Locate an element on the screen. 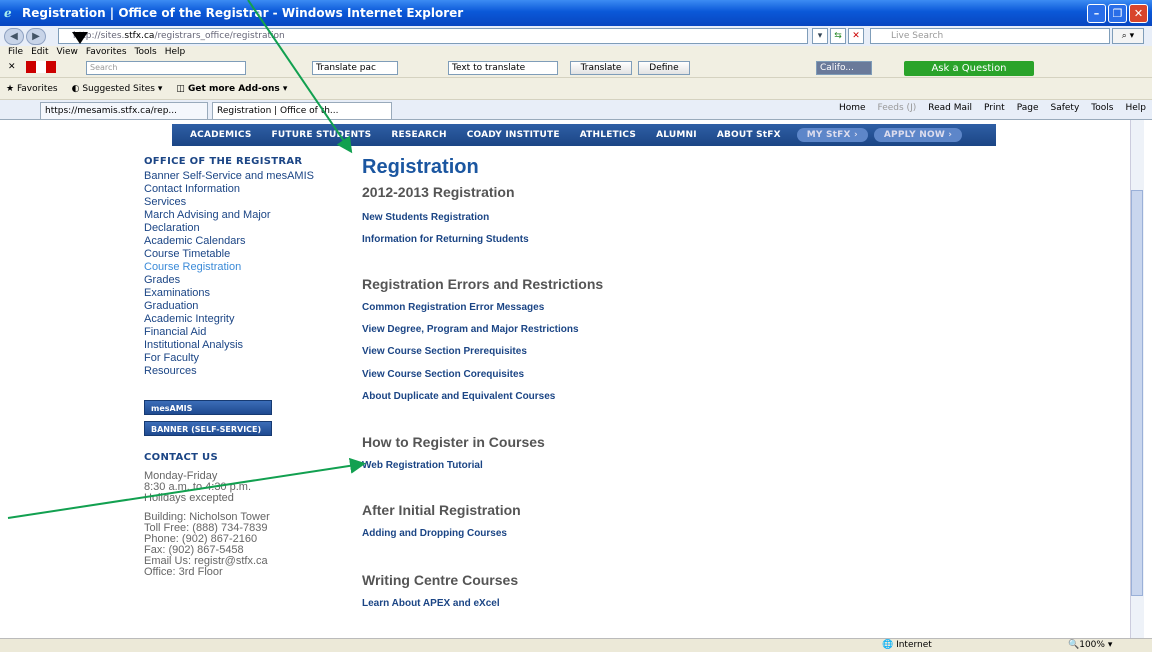 Image resolution: width=1152 pixels, height=652 pixels. addons-label: Get more Add-ons is located at coordinates (234, 88).